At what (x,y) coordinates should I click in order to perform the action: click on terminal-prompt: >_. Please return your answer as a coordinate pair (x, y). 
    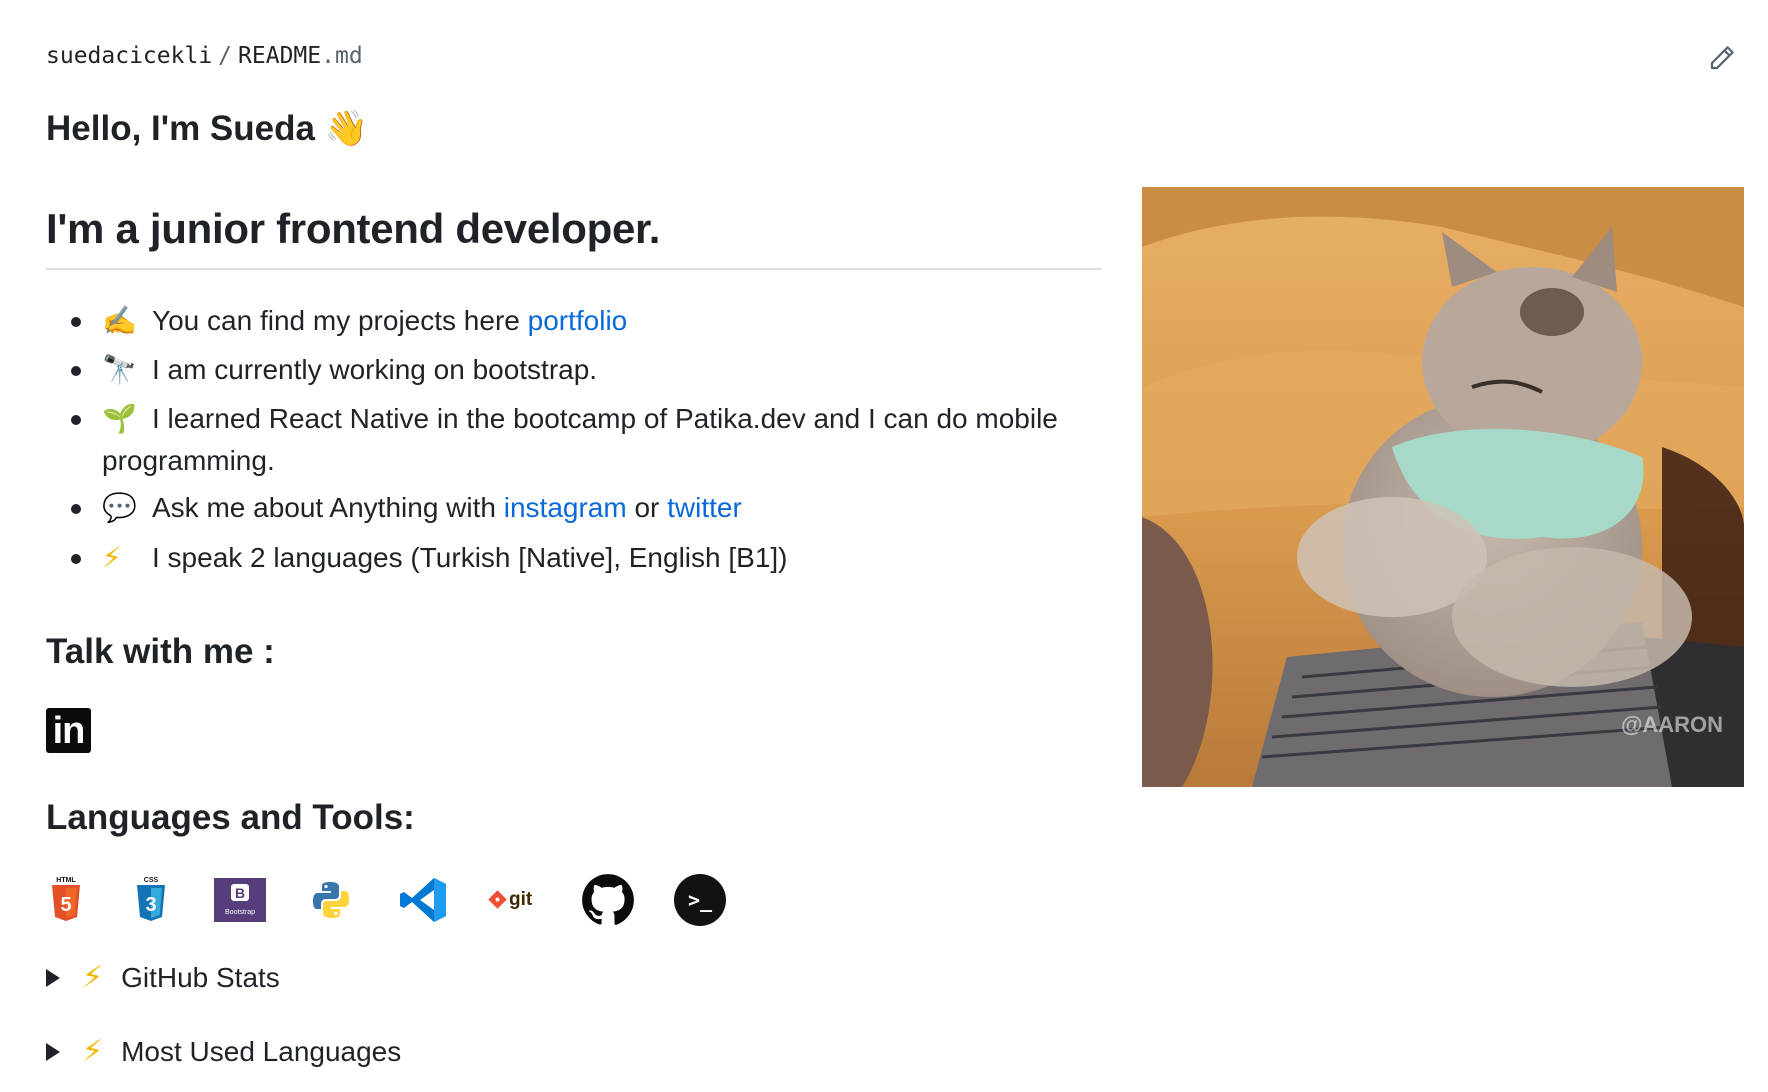
    Looking at the image, I should click on (700, 900).